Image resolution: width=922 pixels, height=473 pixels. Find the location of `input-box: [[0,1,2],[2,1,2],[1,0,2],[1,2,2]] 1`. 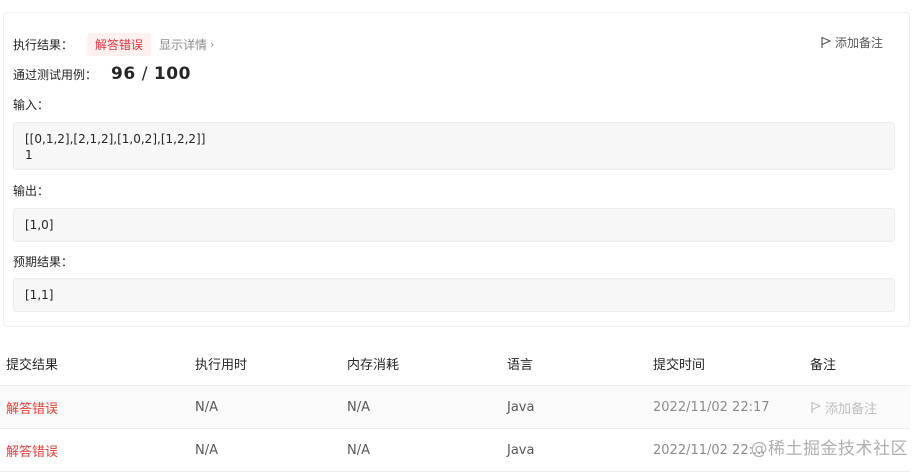

input-box: [[0,1,2],[2,1,2],[1,0,2],[1,2,2]] 1 is located at coordinates (454, 146).